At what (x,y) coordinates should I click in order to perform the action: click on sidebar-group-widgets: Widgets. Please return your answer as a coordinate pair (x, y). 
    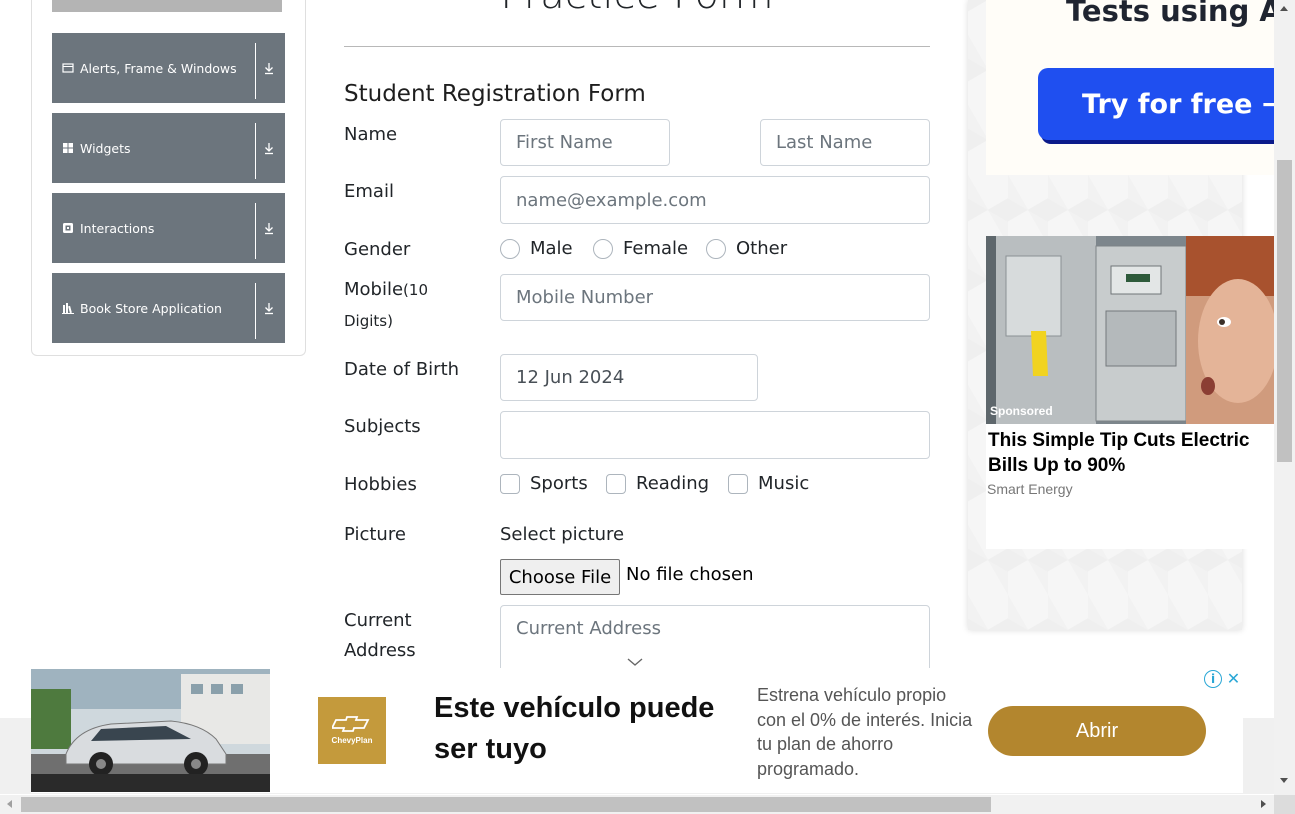
    Looking at the image, I should click on (168, 148).